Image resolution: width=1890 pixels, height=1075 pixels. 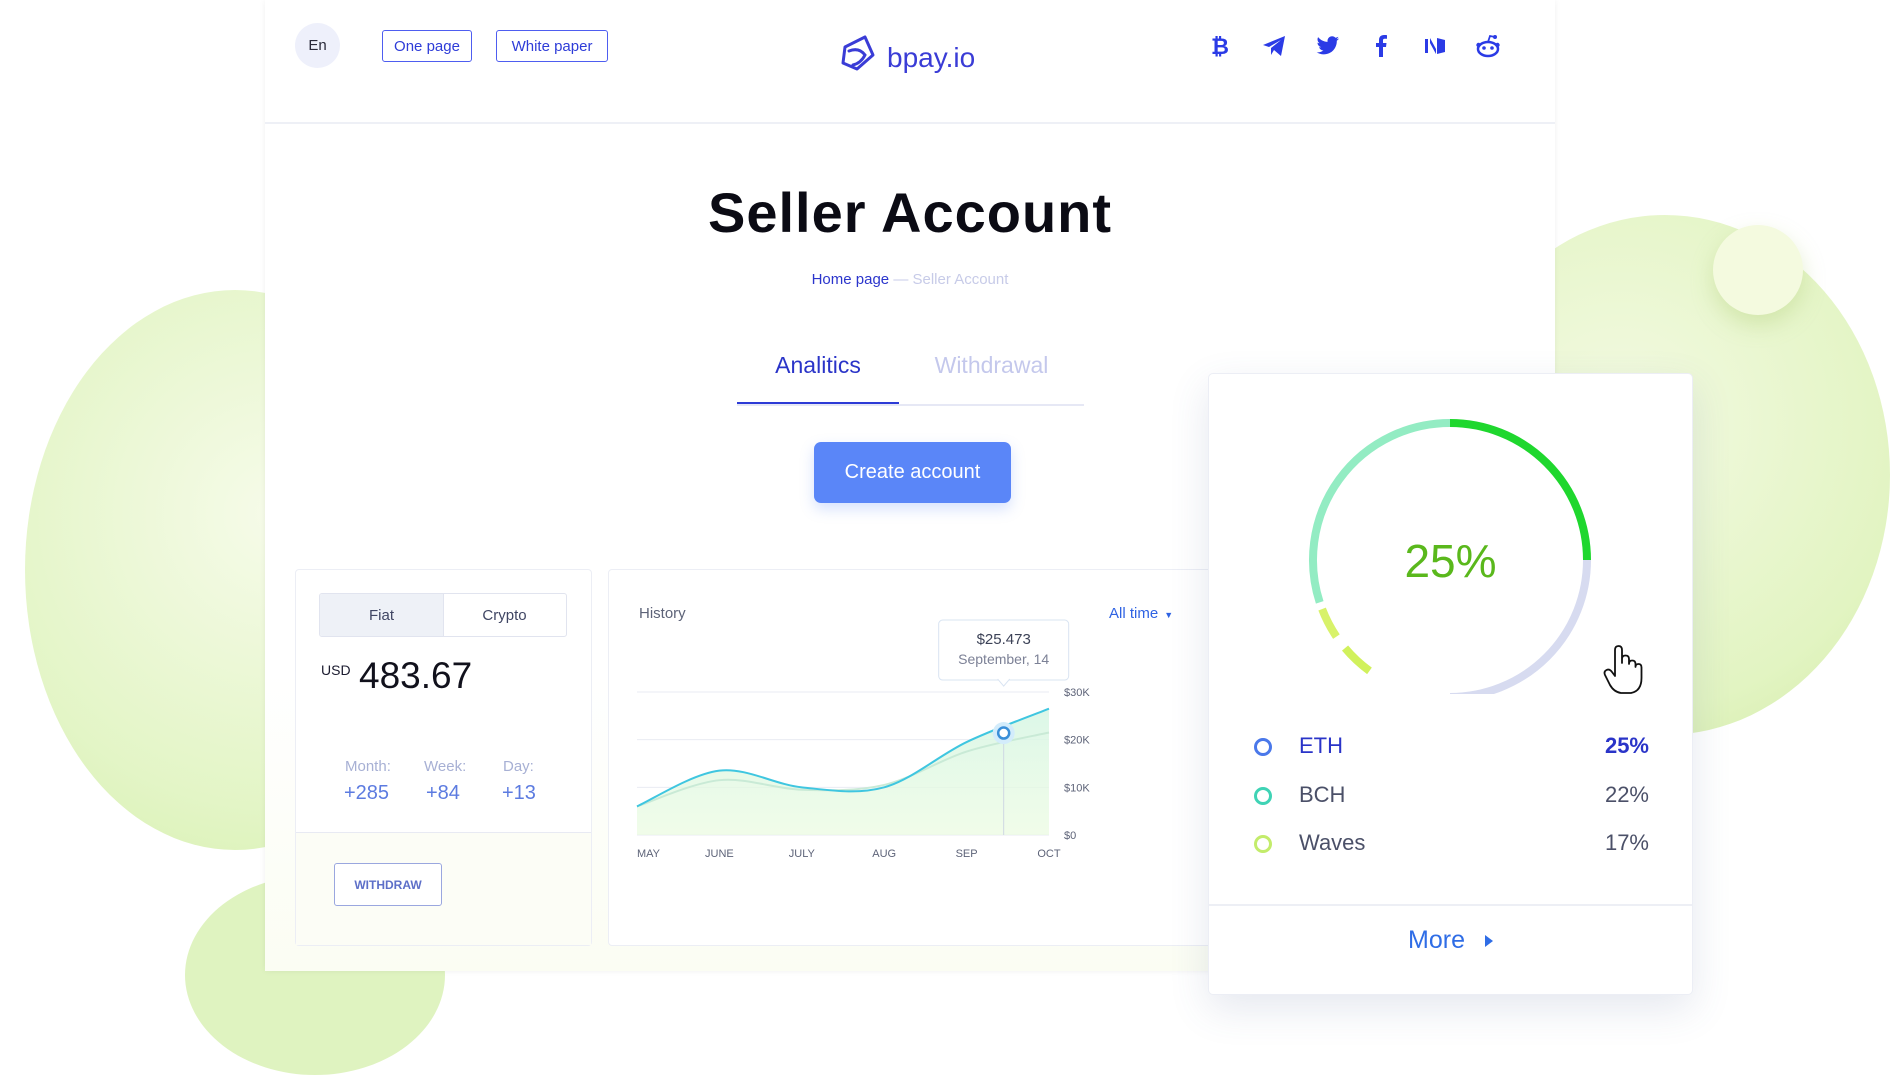 What do you see at coordinates (443, 793) in the screenshot?
I see `stat-week-value: +84` at bounding box center [443, 793].